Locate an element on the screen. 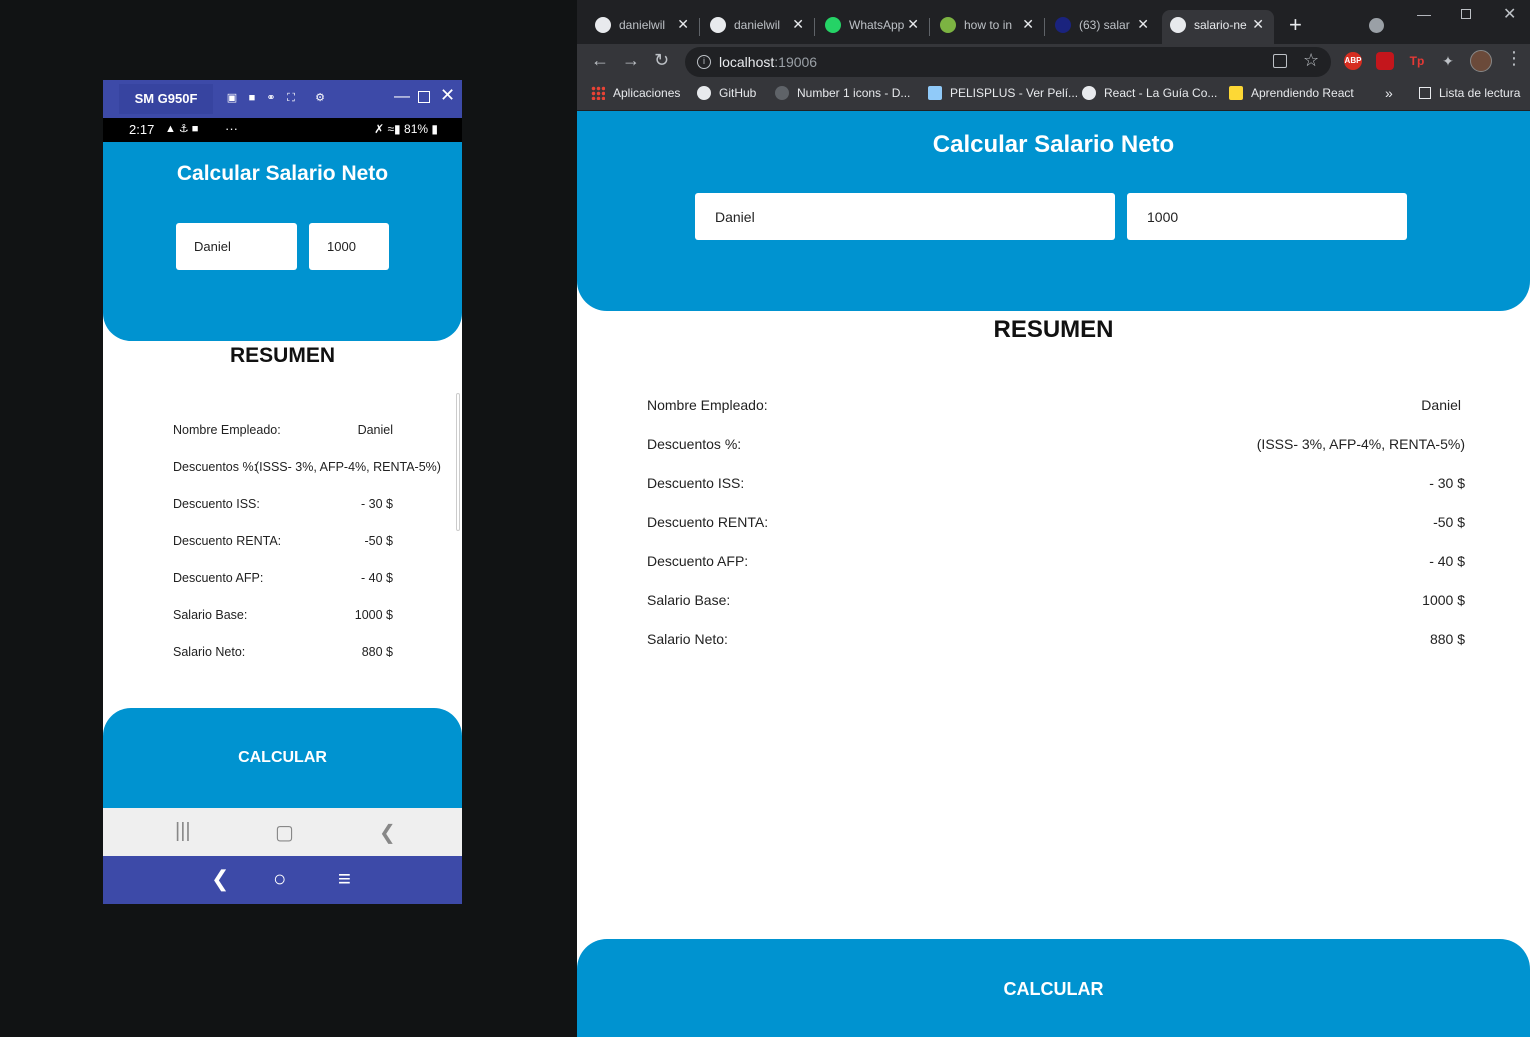  row-label: Descuento ISS: is located at coordinates (696, 483).